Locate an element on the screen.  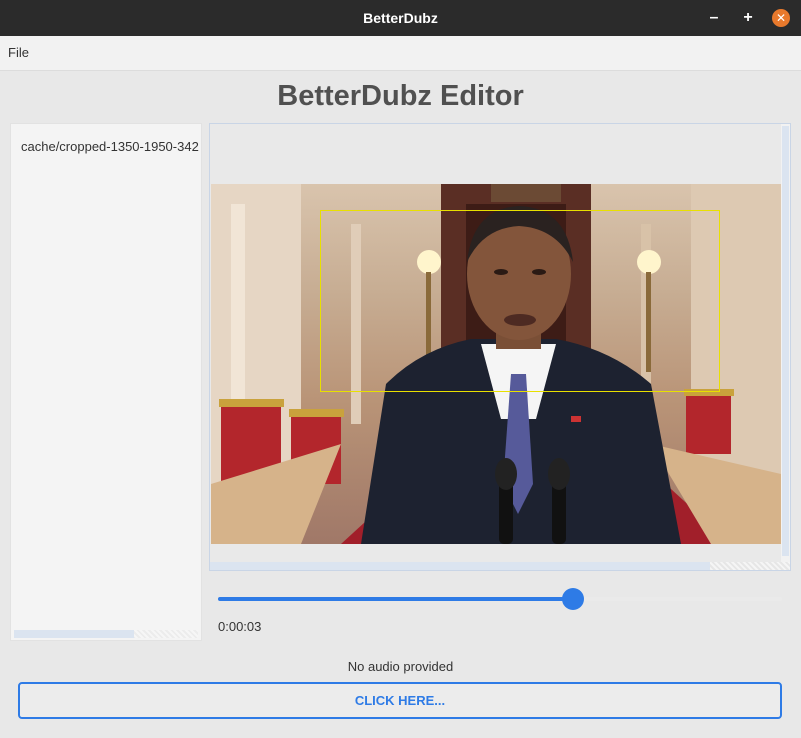
slider-handle is located at coordinates (573, 599).